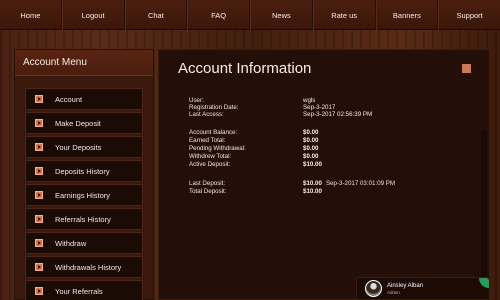  I want to click on nav-rate-us: Rate us, so click(344, 15).